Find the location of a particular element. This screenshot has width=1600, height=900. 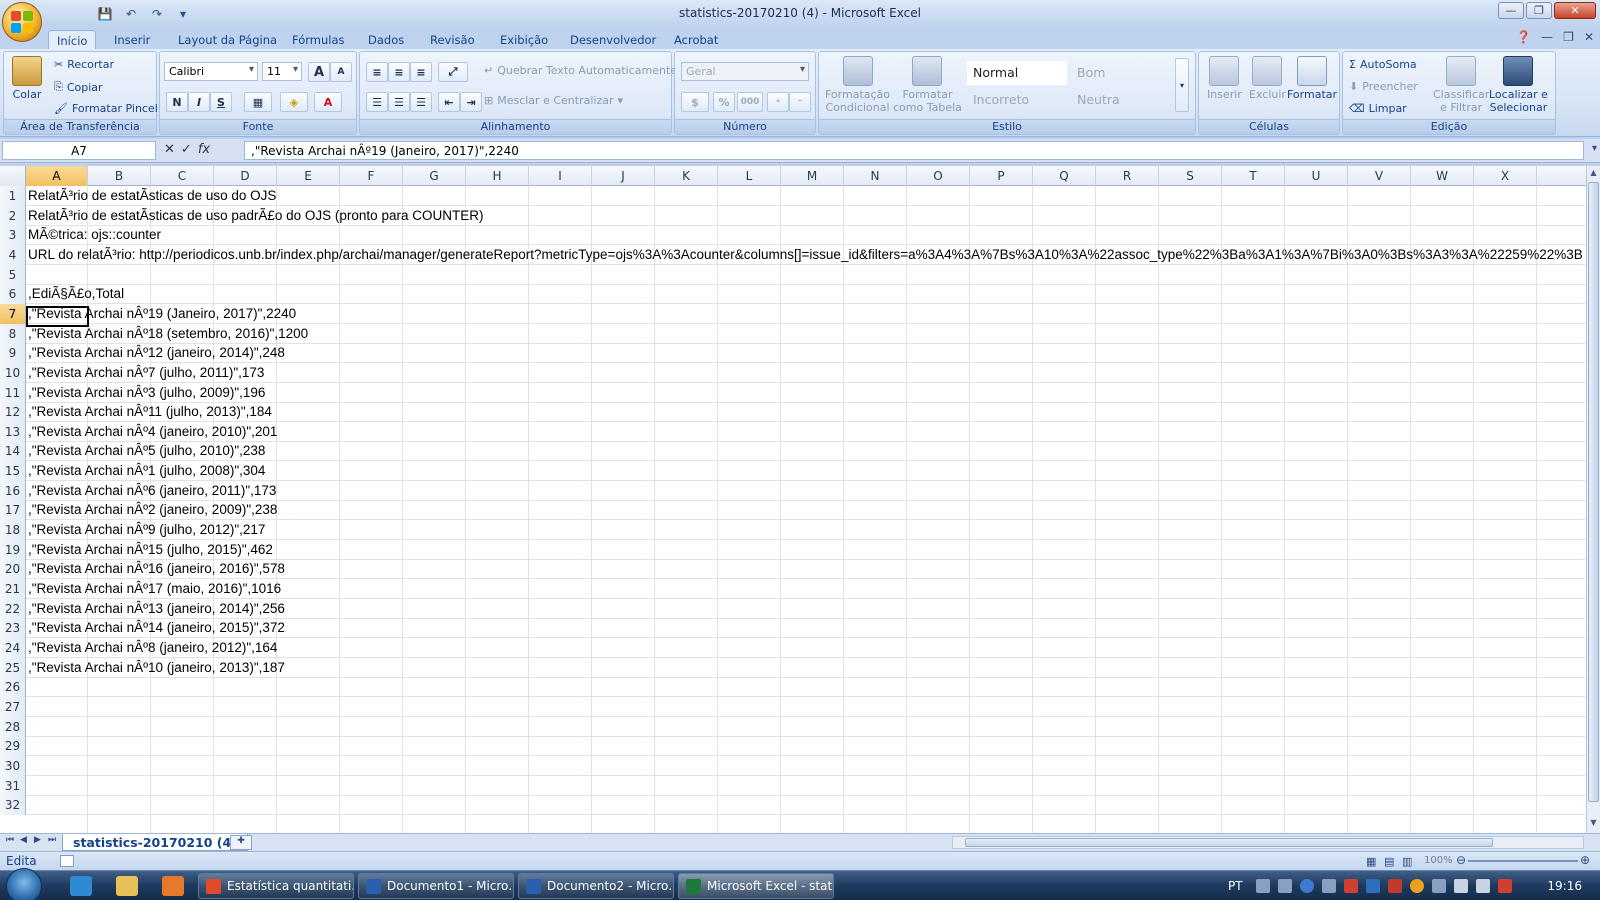

column-header-t: T is located at coordinates (1253, 176).